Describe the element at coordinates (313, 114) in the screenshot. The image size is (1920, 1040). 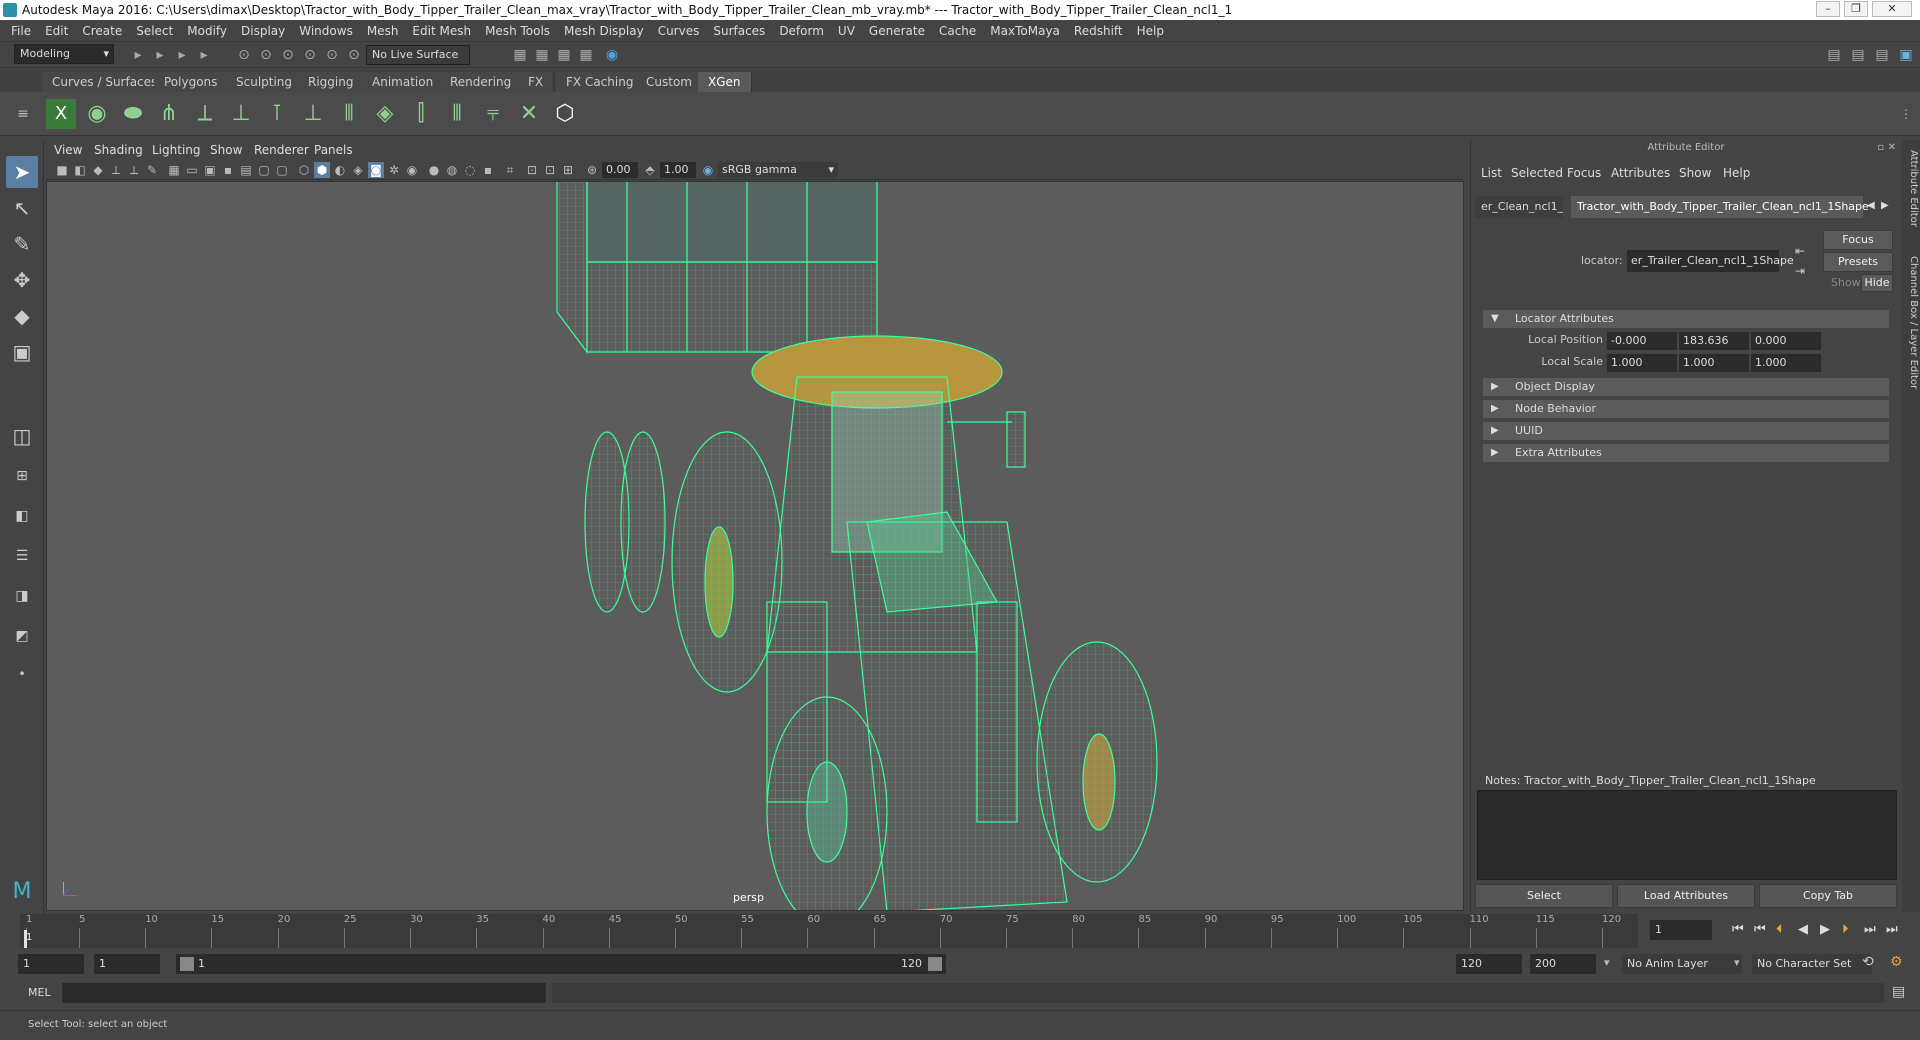
I see `lock-icon: ⊥` at that location.